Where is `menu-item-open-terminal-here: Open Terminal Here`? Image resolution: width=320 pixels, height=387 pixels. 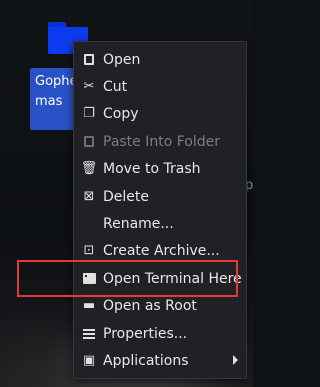
menu-item-open-terminal-here: Open Terminal Here is located at coordinates (160, 278).